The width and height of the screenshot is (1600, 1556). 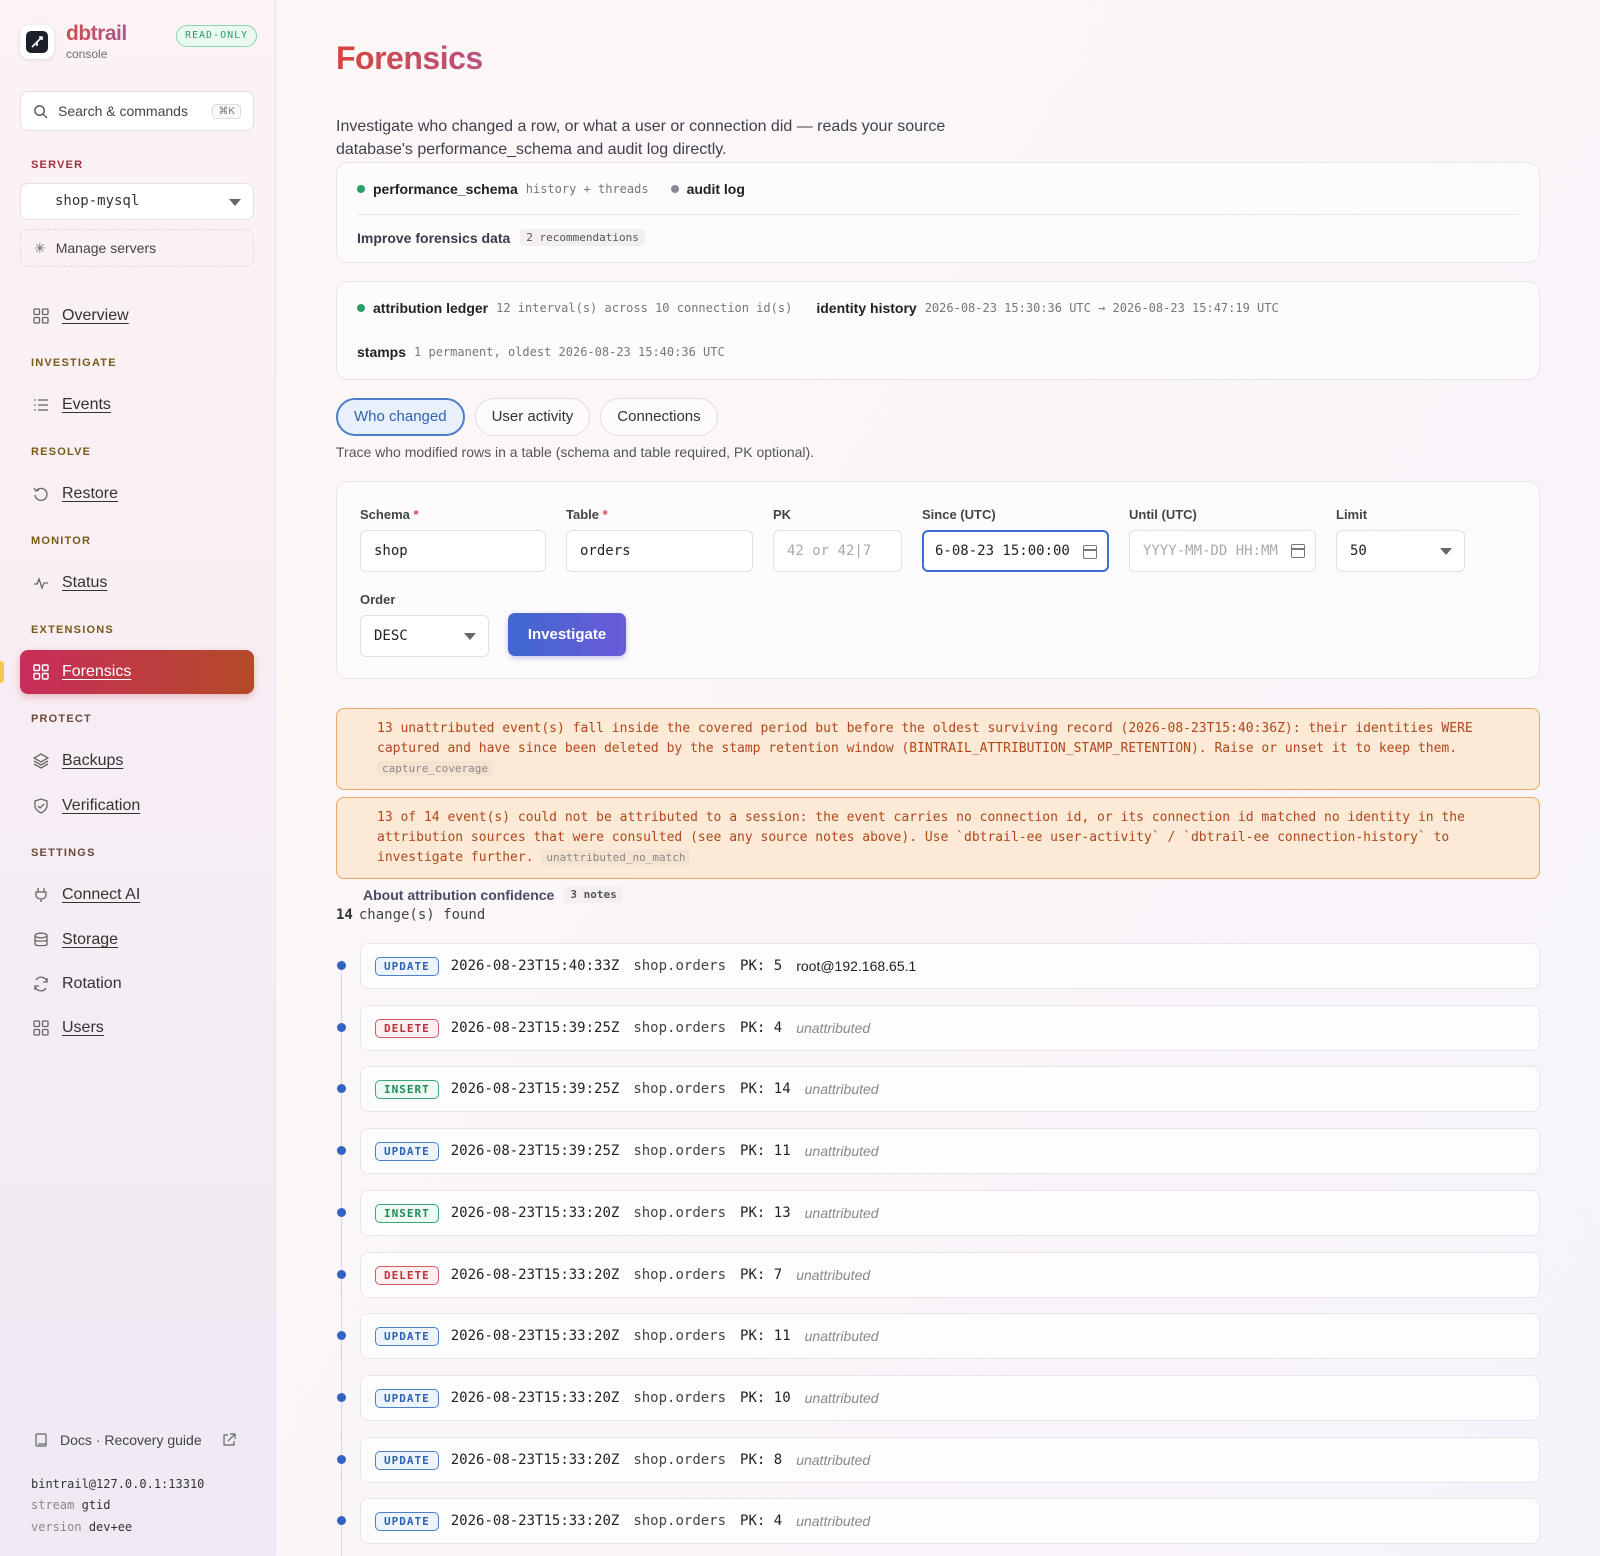 What do you see at coordinates (137, 1028) in the screenshot?
I see `nav-users: Users` at bounding box center [137, 1028].